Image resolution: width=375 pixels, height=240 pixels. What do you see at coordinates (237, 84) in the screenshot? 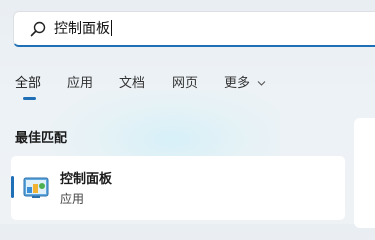
I see `tab-more: 更多` at bounding box center [237, 84].